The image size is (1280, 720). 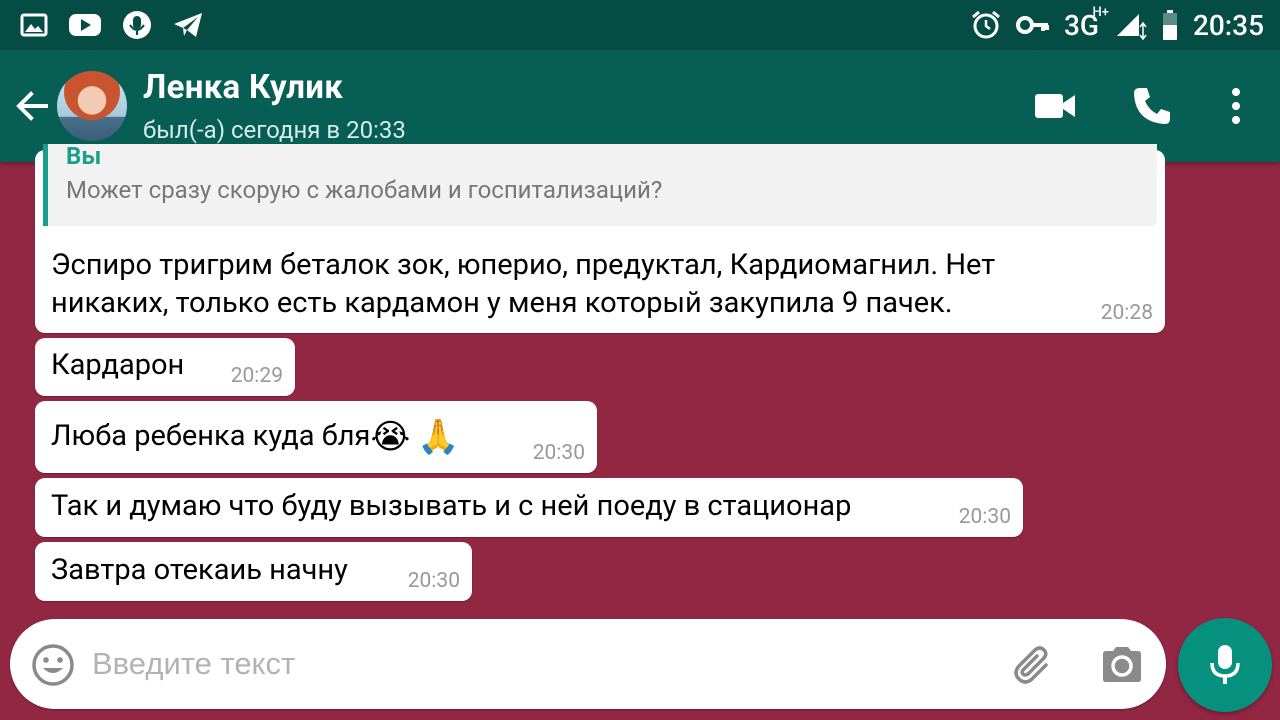 What do you see at coordinates (438, 437) in the screenshot?
I see `folded-hands-emoji: 🙏` at bounding box center [438, 437].